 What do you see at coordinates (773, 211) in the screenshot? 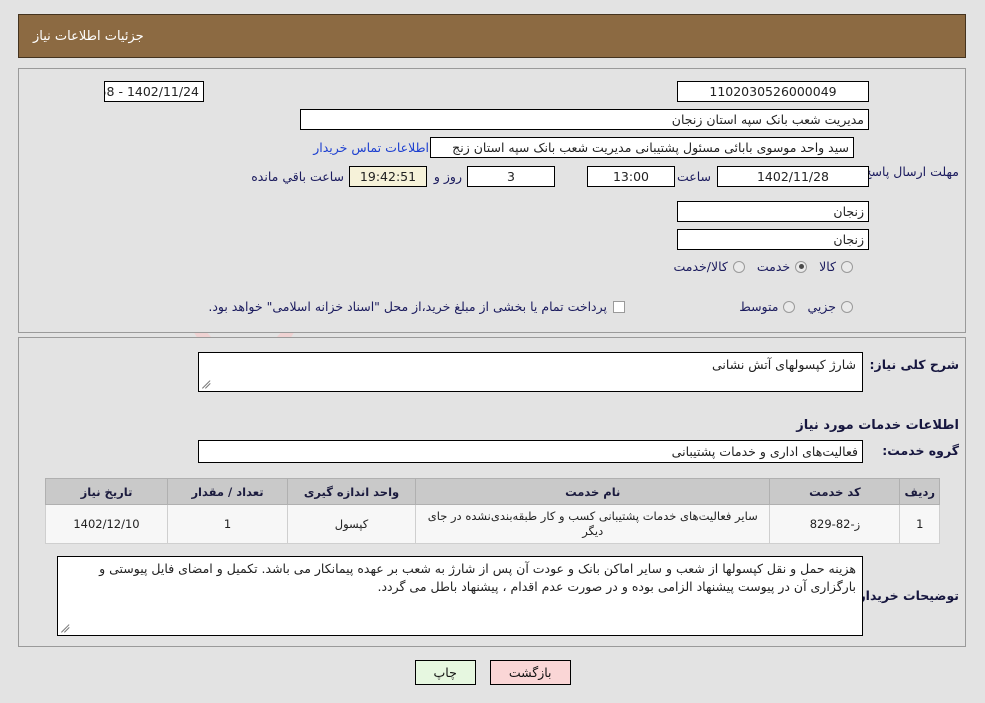
I see `delivery-province-input: زنجان` at bounding box center [773, 211].